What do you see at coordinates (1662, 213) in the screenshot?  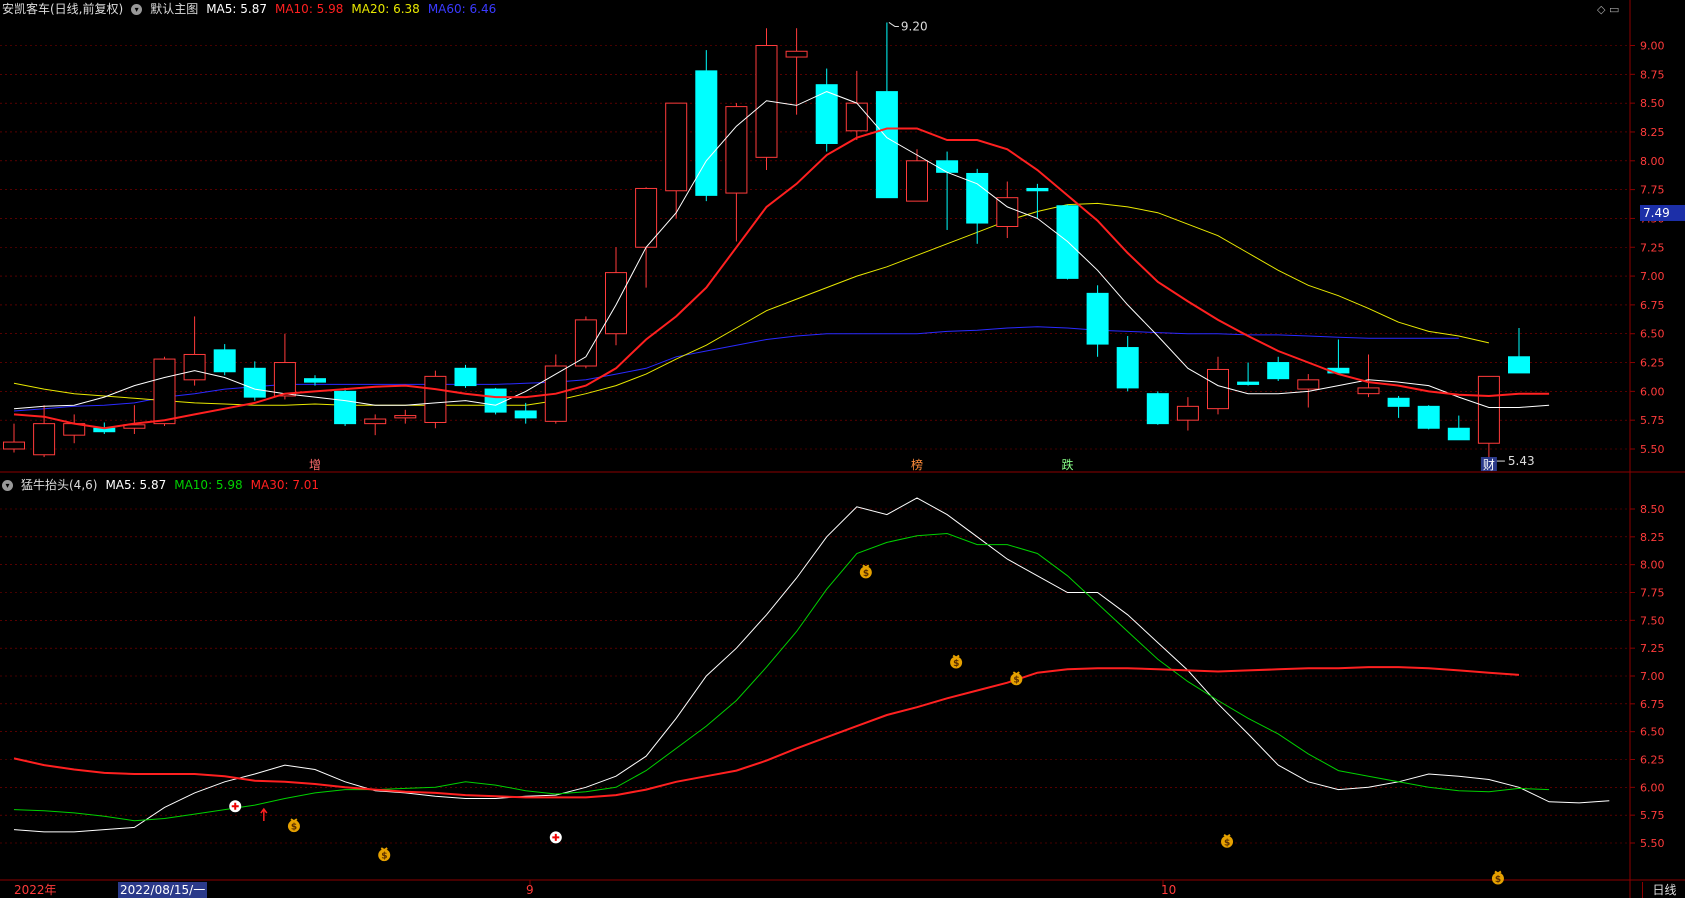 I see `price-tag: 7.49` at bounding box center [1662, 213].